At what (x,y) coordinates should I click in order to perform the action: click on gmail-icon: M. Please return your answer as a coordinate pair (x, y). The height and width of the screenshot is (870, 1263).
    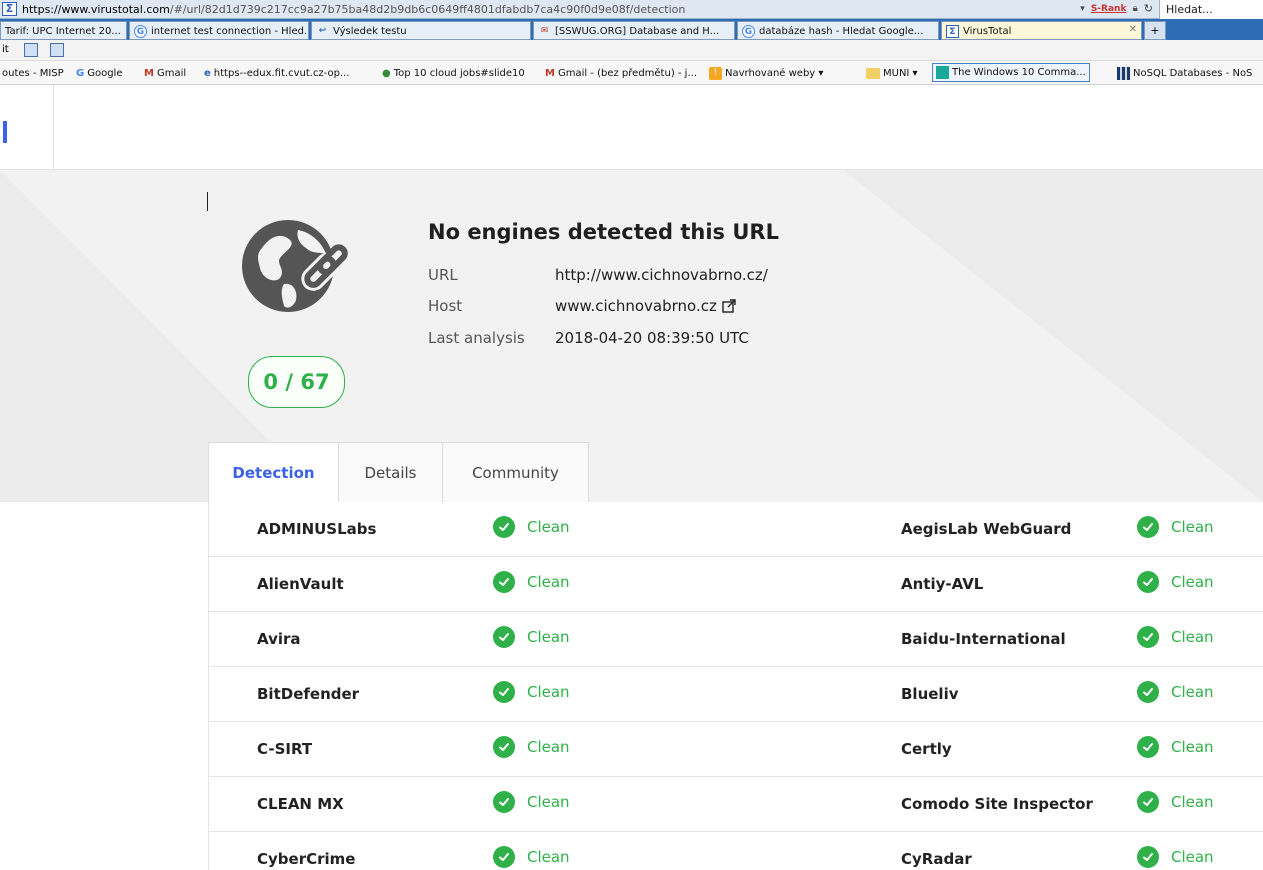
    Looking at the image, I should click on (550, 73).